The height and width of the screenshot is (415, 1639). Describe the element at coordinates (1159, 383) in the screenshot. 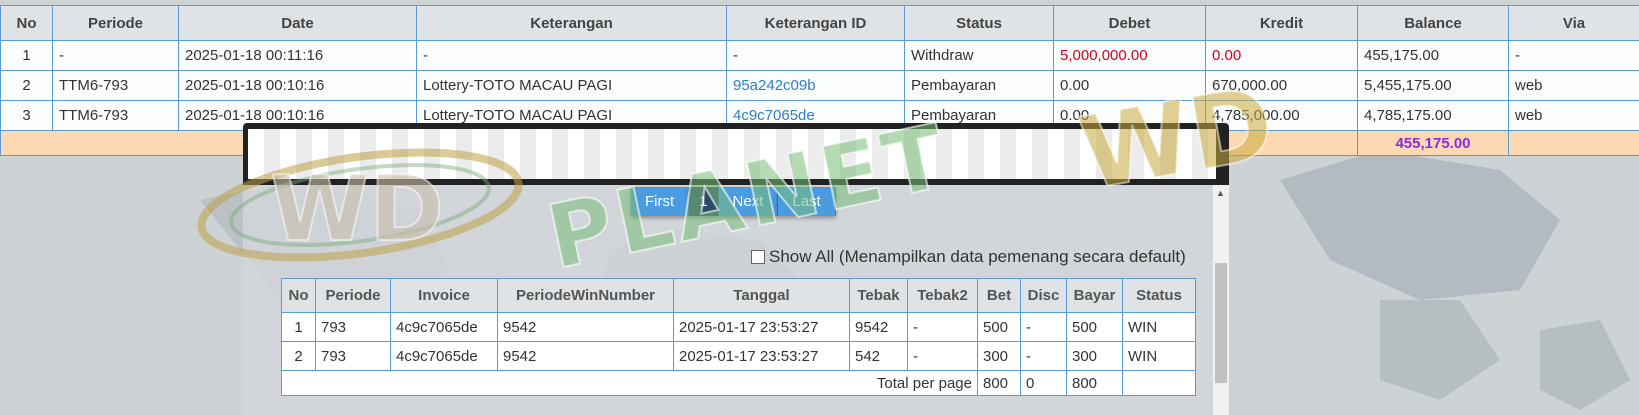

I see `total-status-empty` at that location.